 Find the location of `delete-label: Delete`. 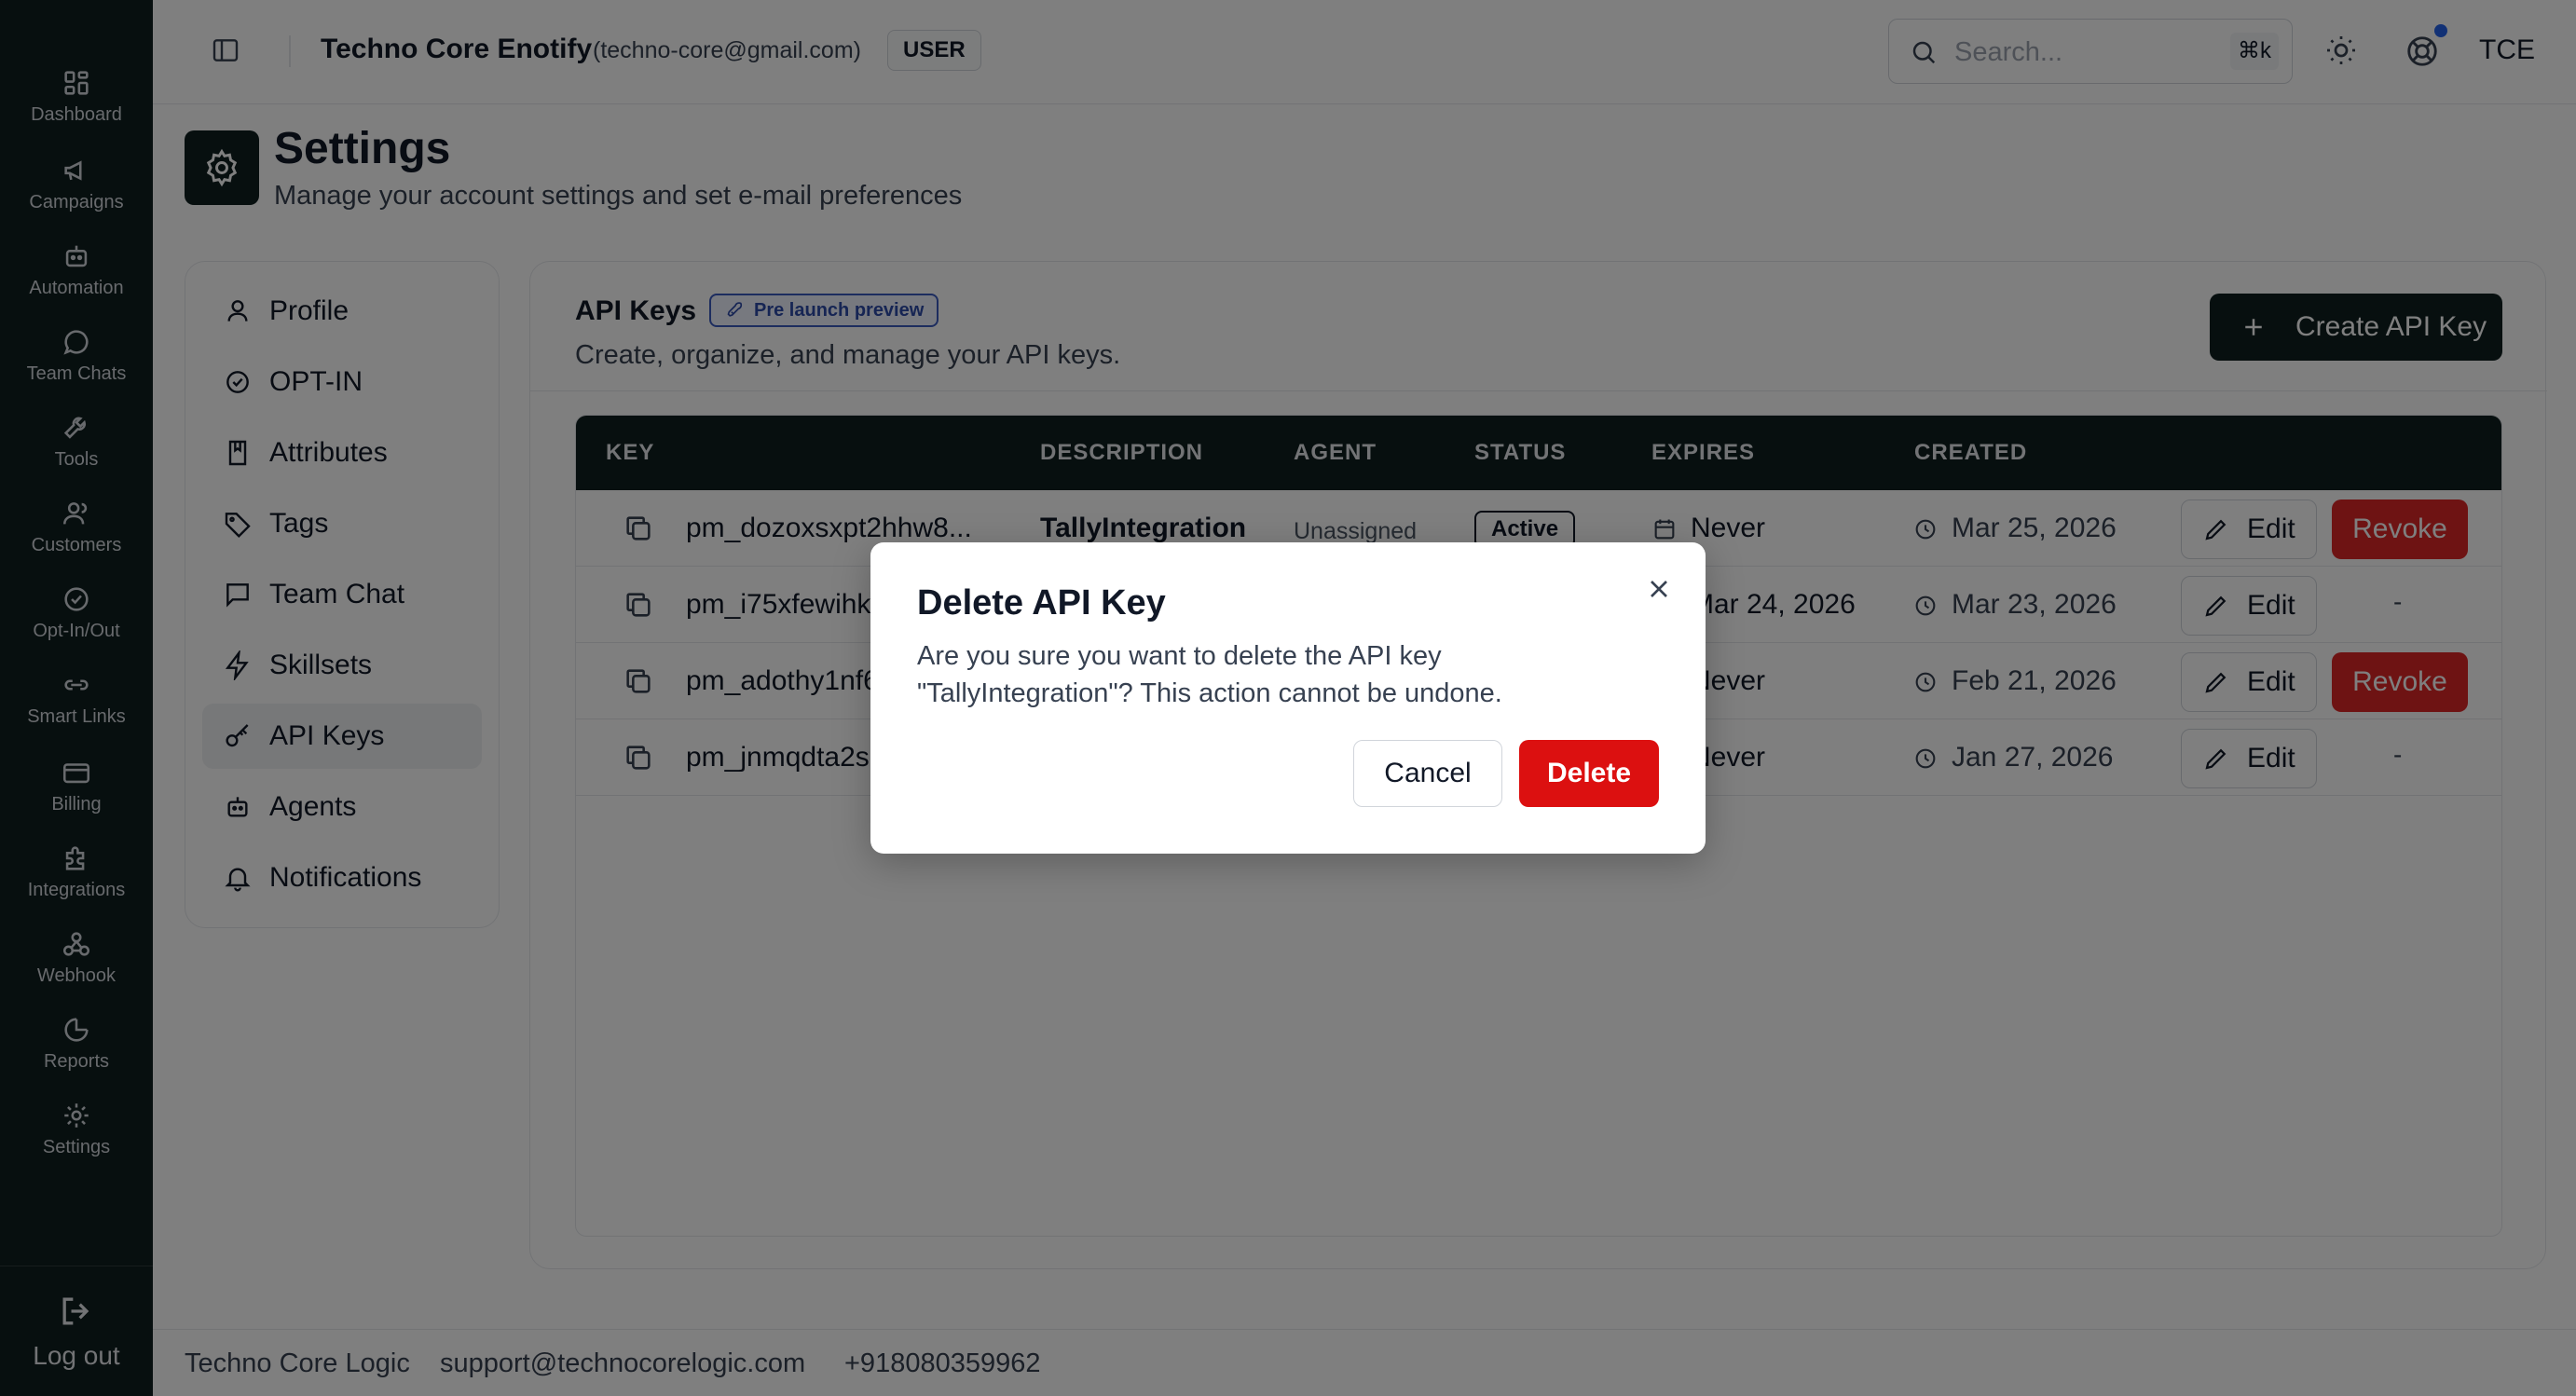

delete-label: Delete is located at coordinates (1589, 773).